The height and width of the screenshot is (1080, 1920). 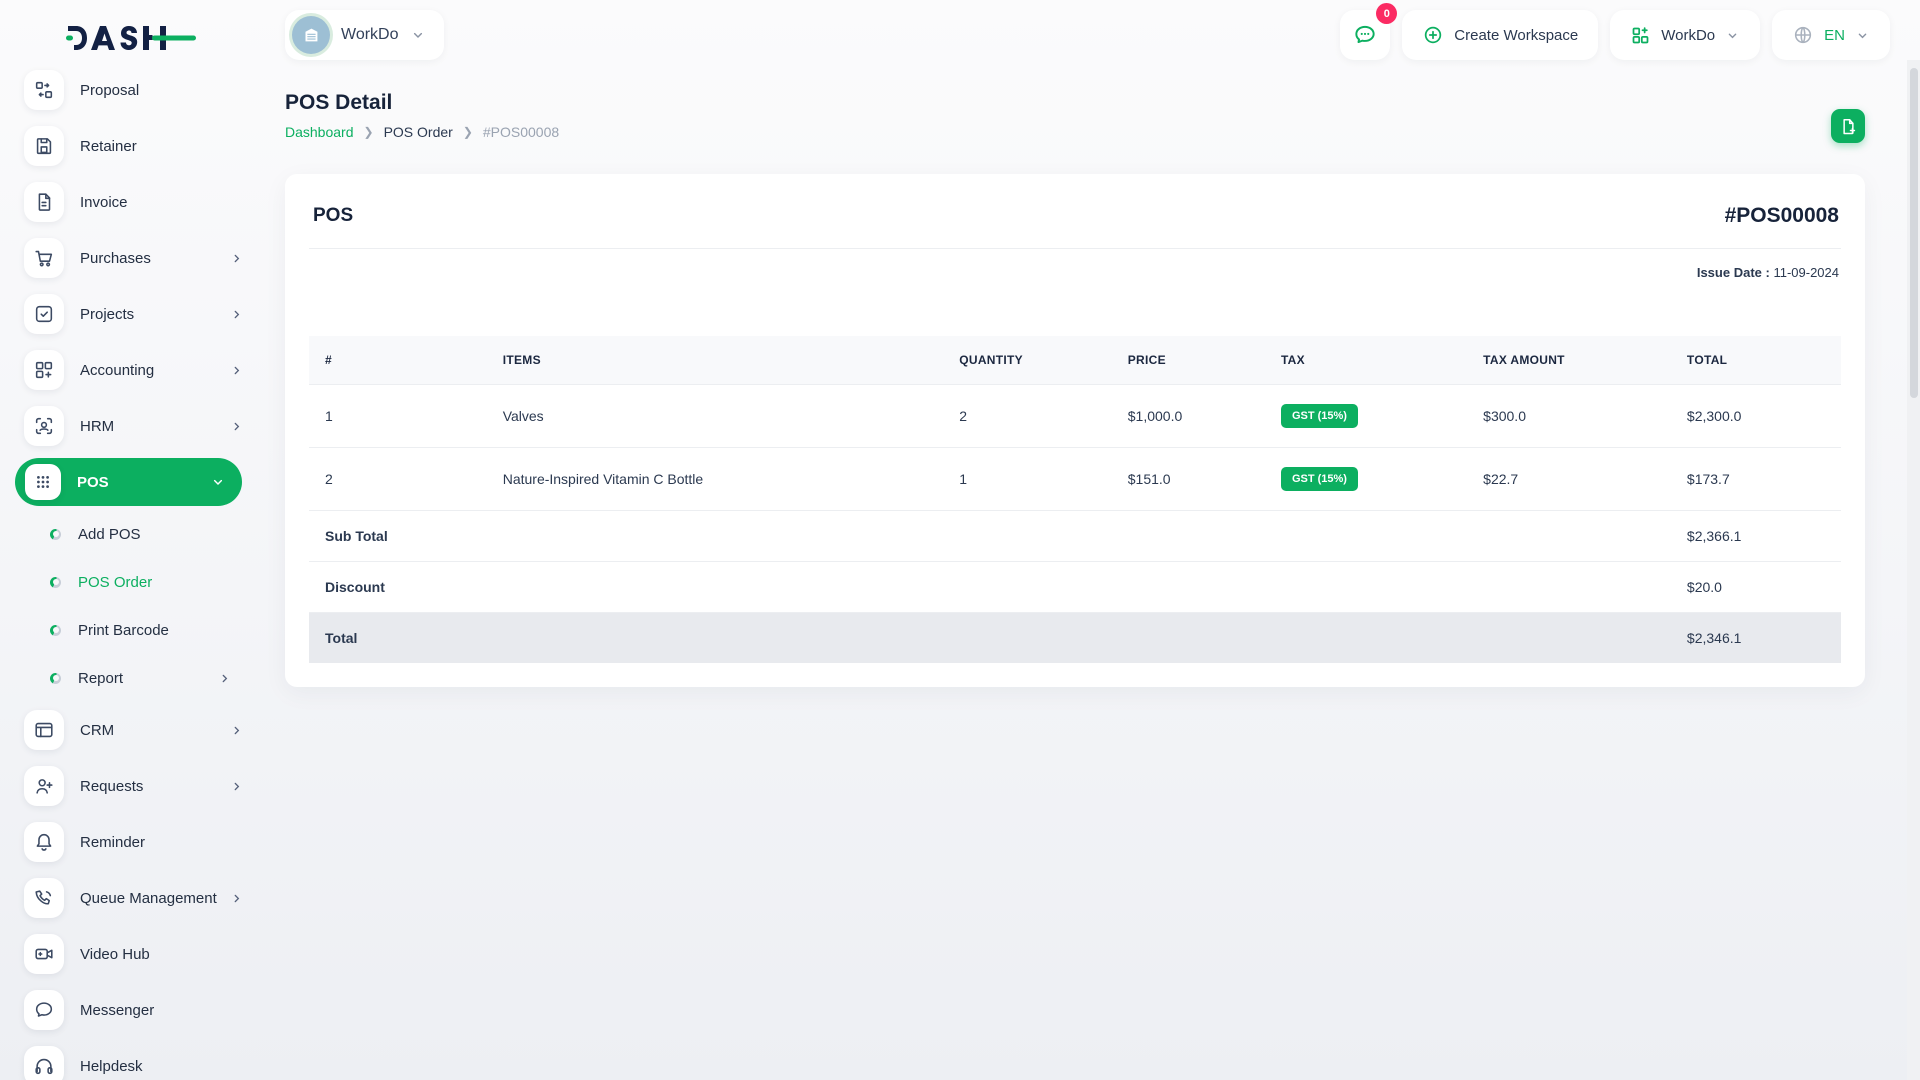 I want to click on sidebar-item-invoice: Invoice, so click(x=131, y=202).